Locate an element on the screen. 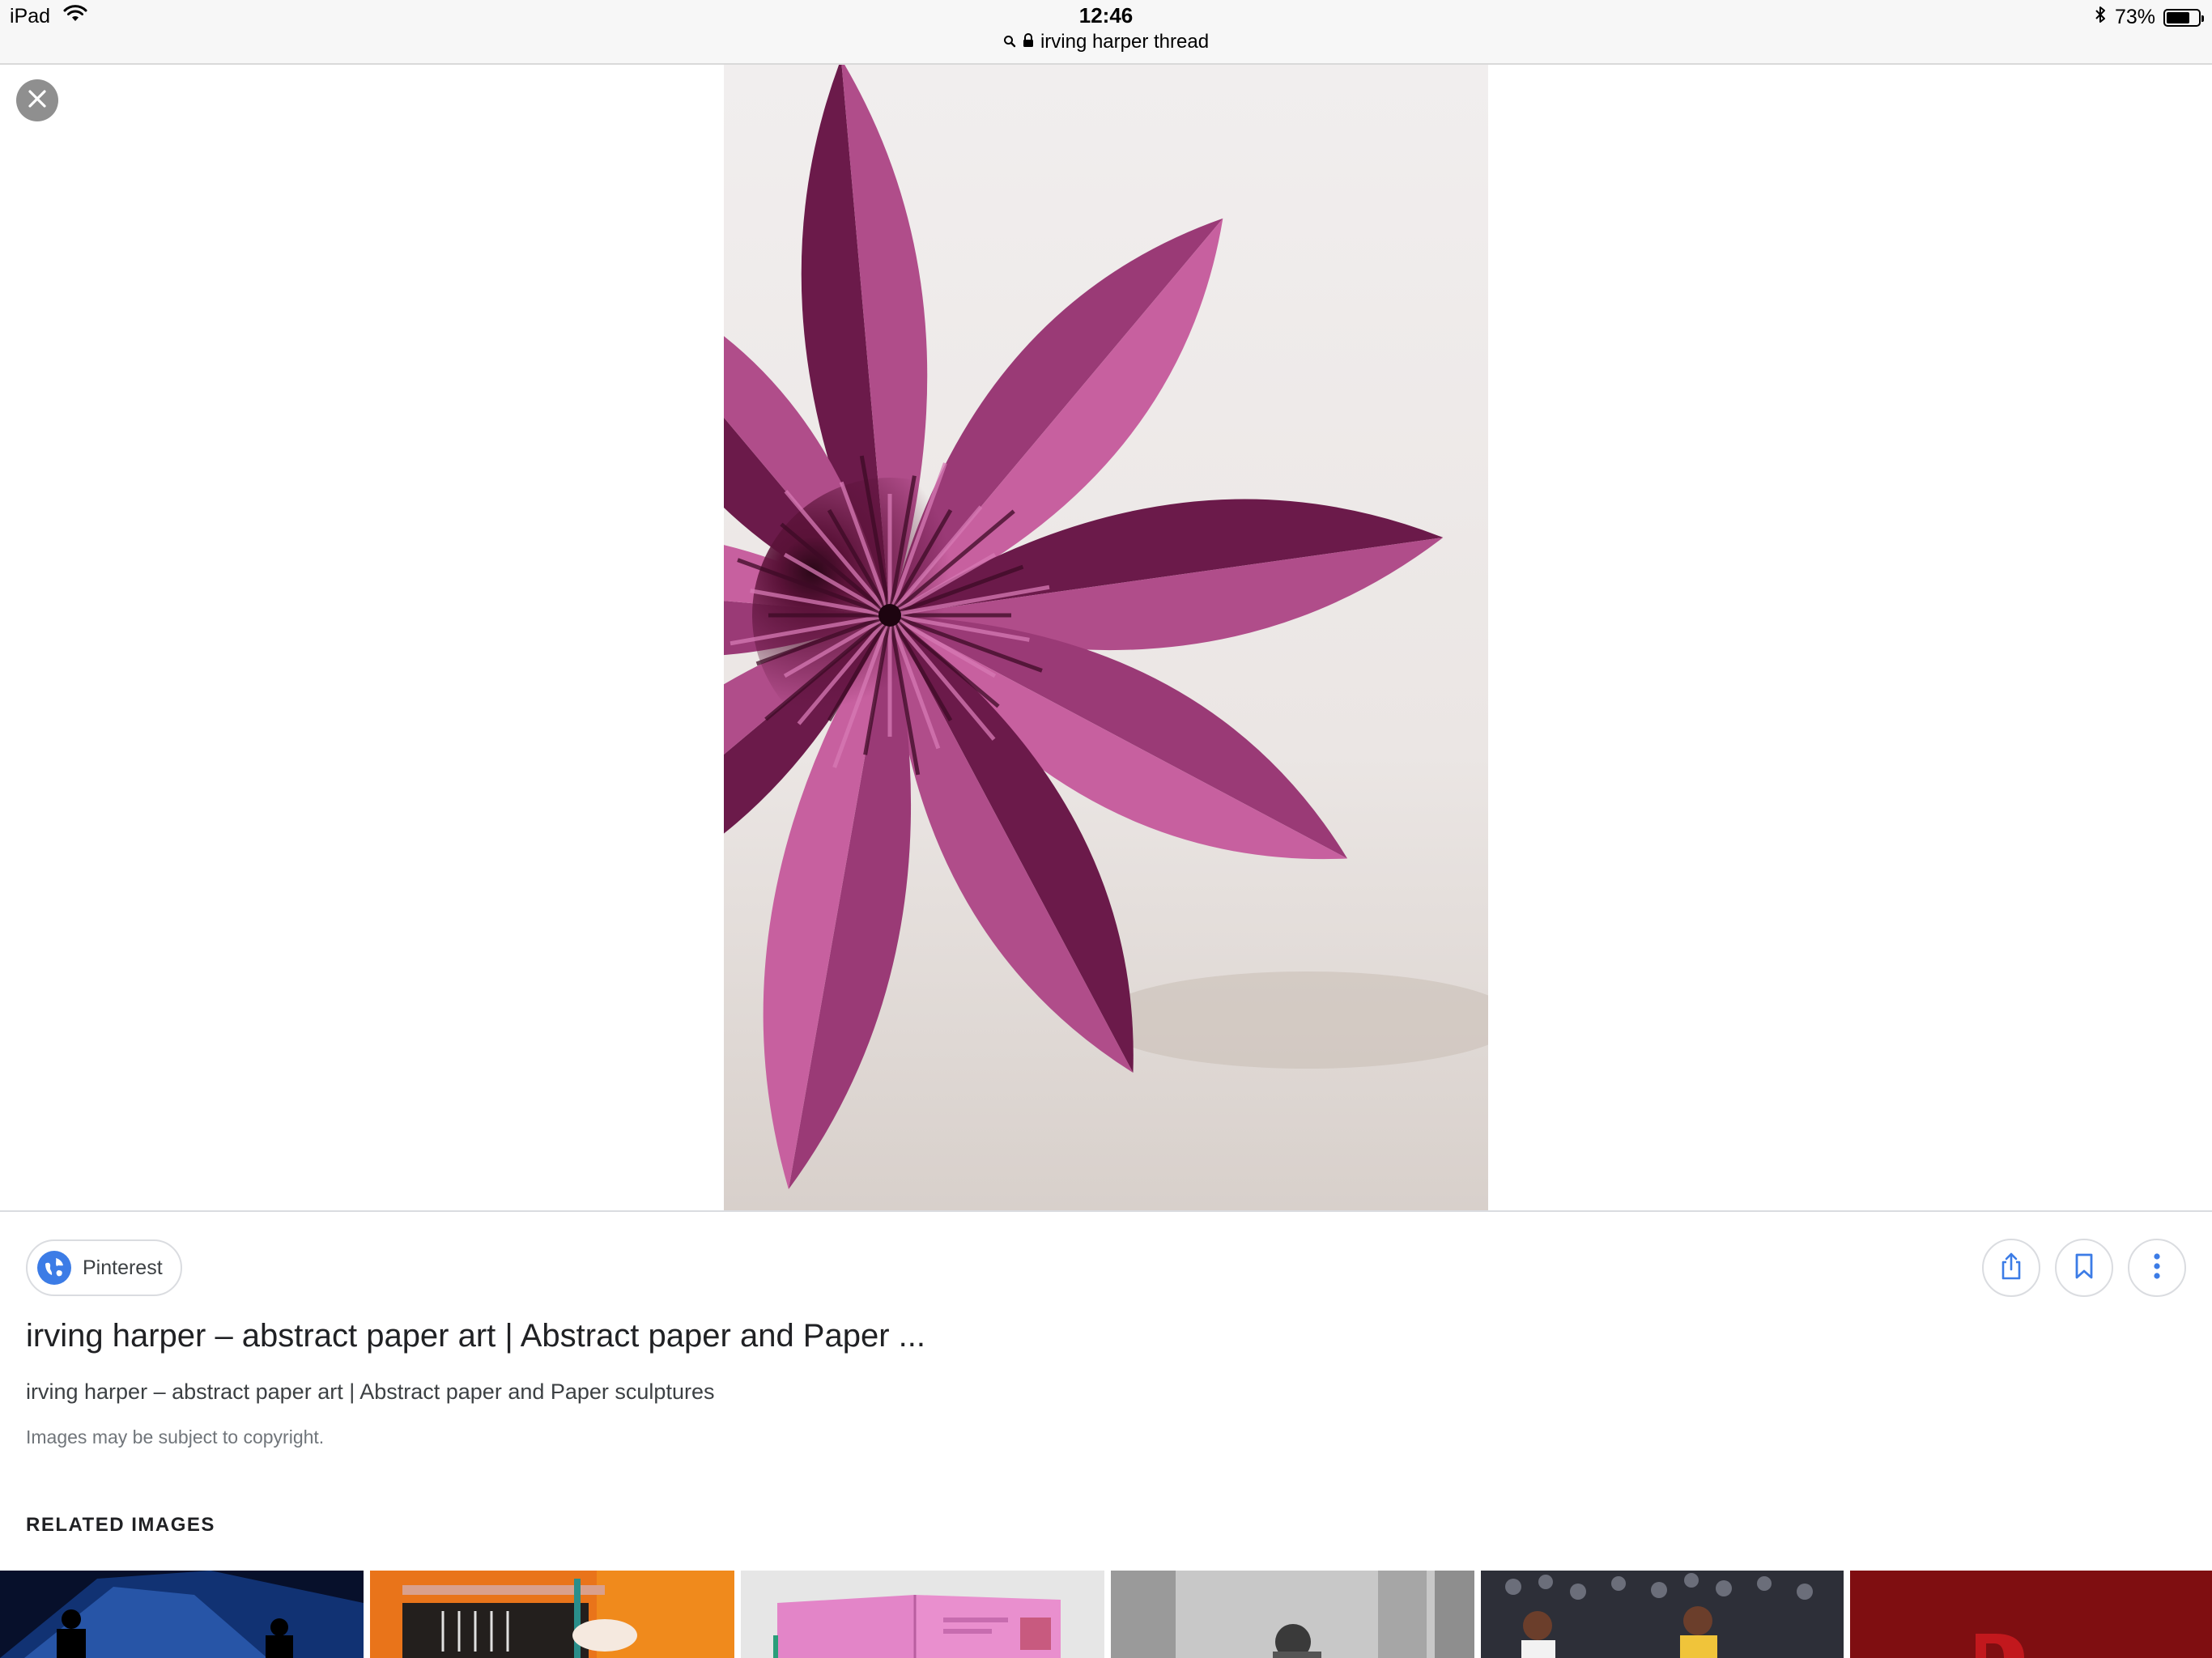 The width and height of the screenshot is (2212, 1658). source-label: Pinterest is located at coordinates (123, 1267).